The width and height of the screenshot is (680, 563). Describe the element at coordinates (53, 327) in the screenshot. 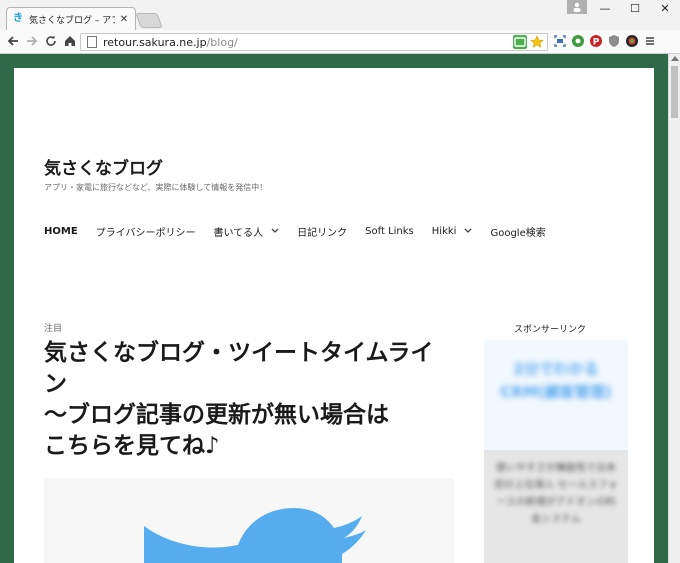

I see `post-category: 注目` at that location.